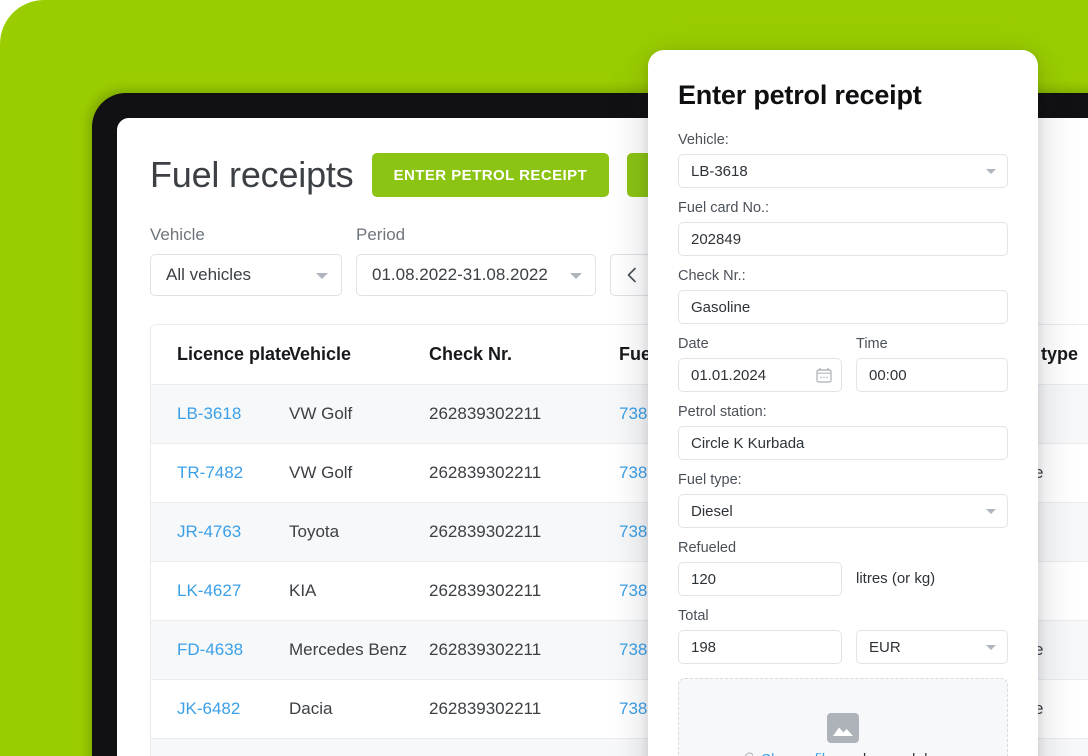 This screenshot has height=756, width=1088. I want to click on image-placeholder-icon, so click(843, 728).